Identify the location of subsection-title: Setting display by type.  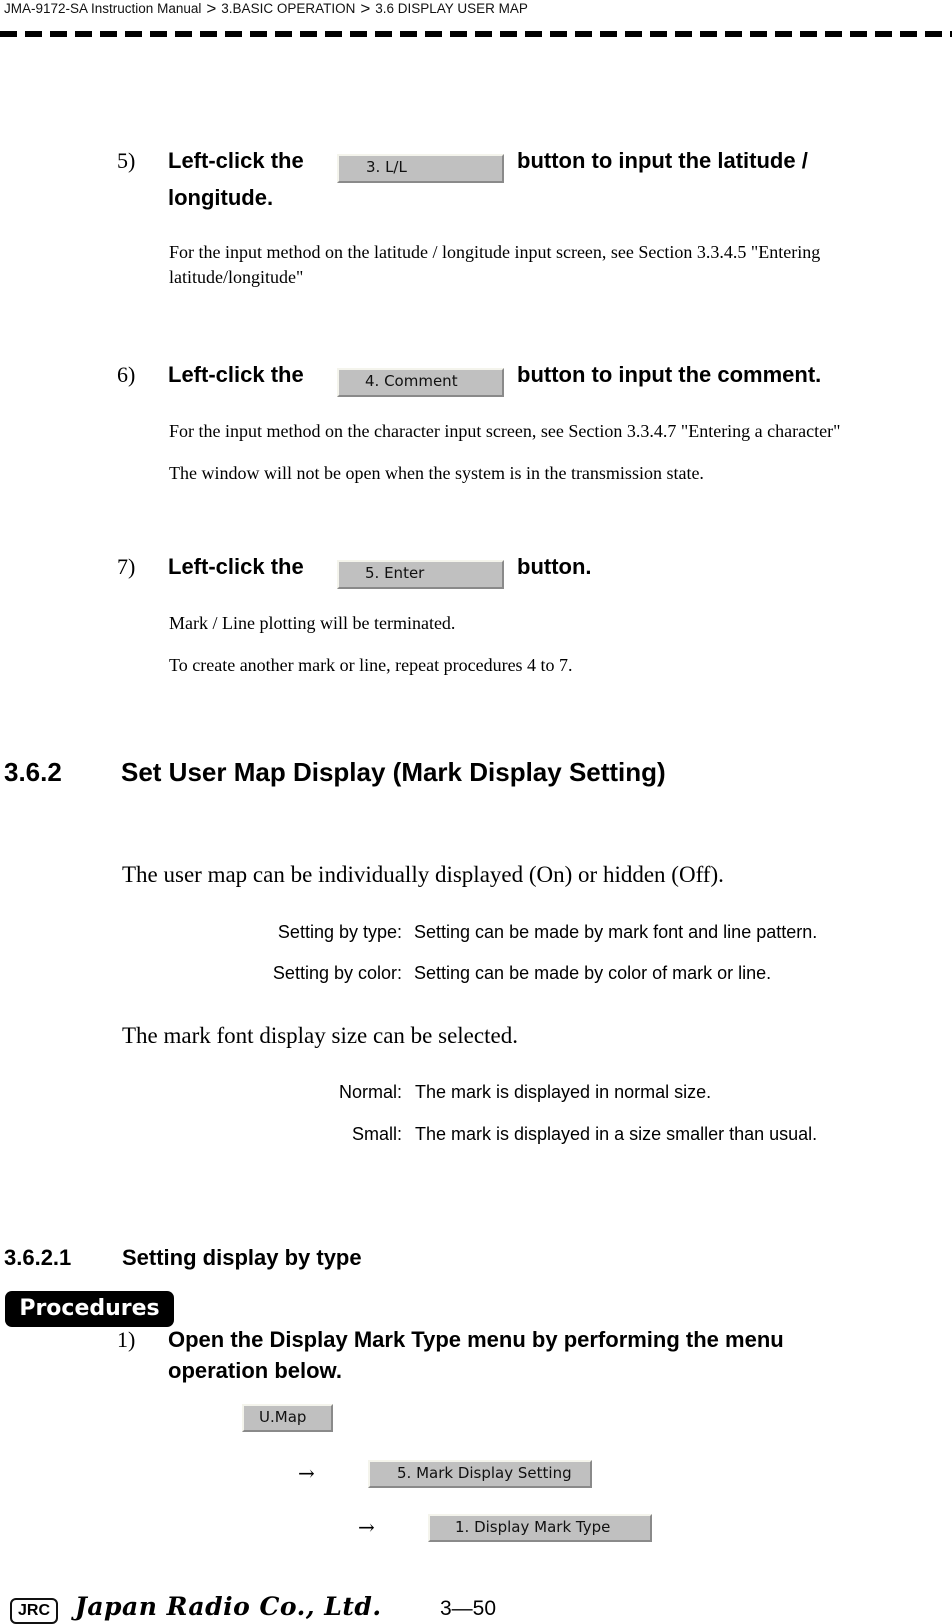
(242, 1257).